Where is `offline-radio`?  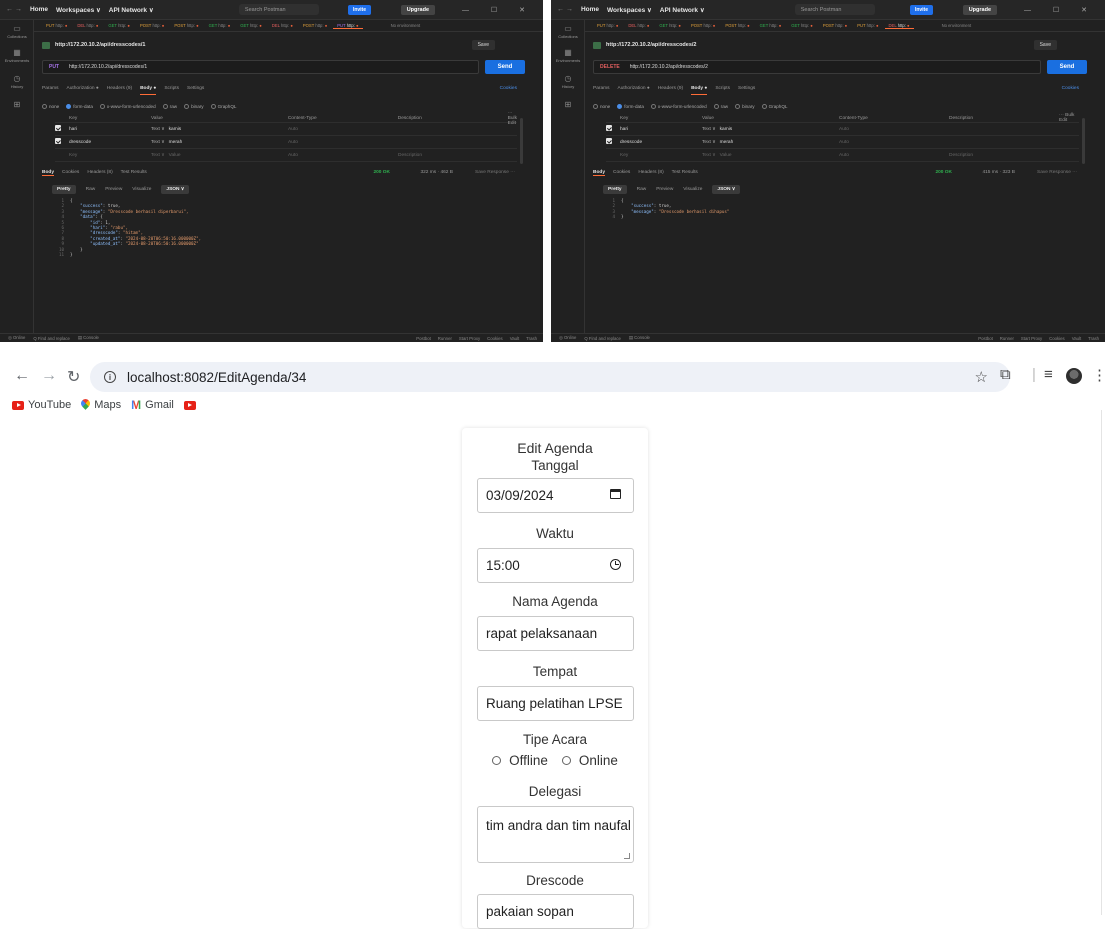
offline-radio is located at coordinates (497, 760).